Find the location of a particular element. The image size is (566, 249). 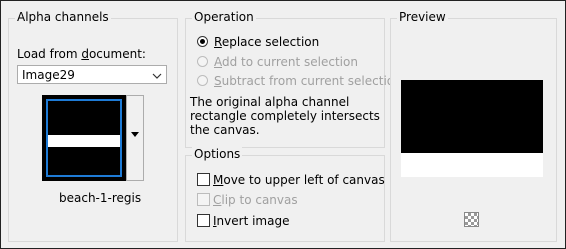

replace-selection-label: Replace selection is located at coordinates (267, 42).